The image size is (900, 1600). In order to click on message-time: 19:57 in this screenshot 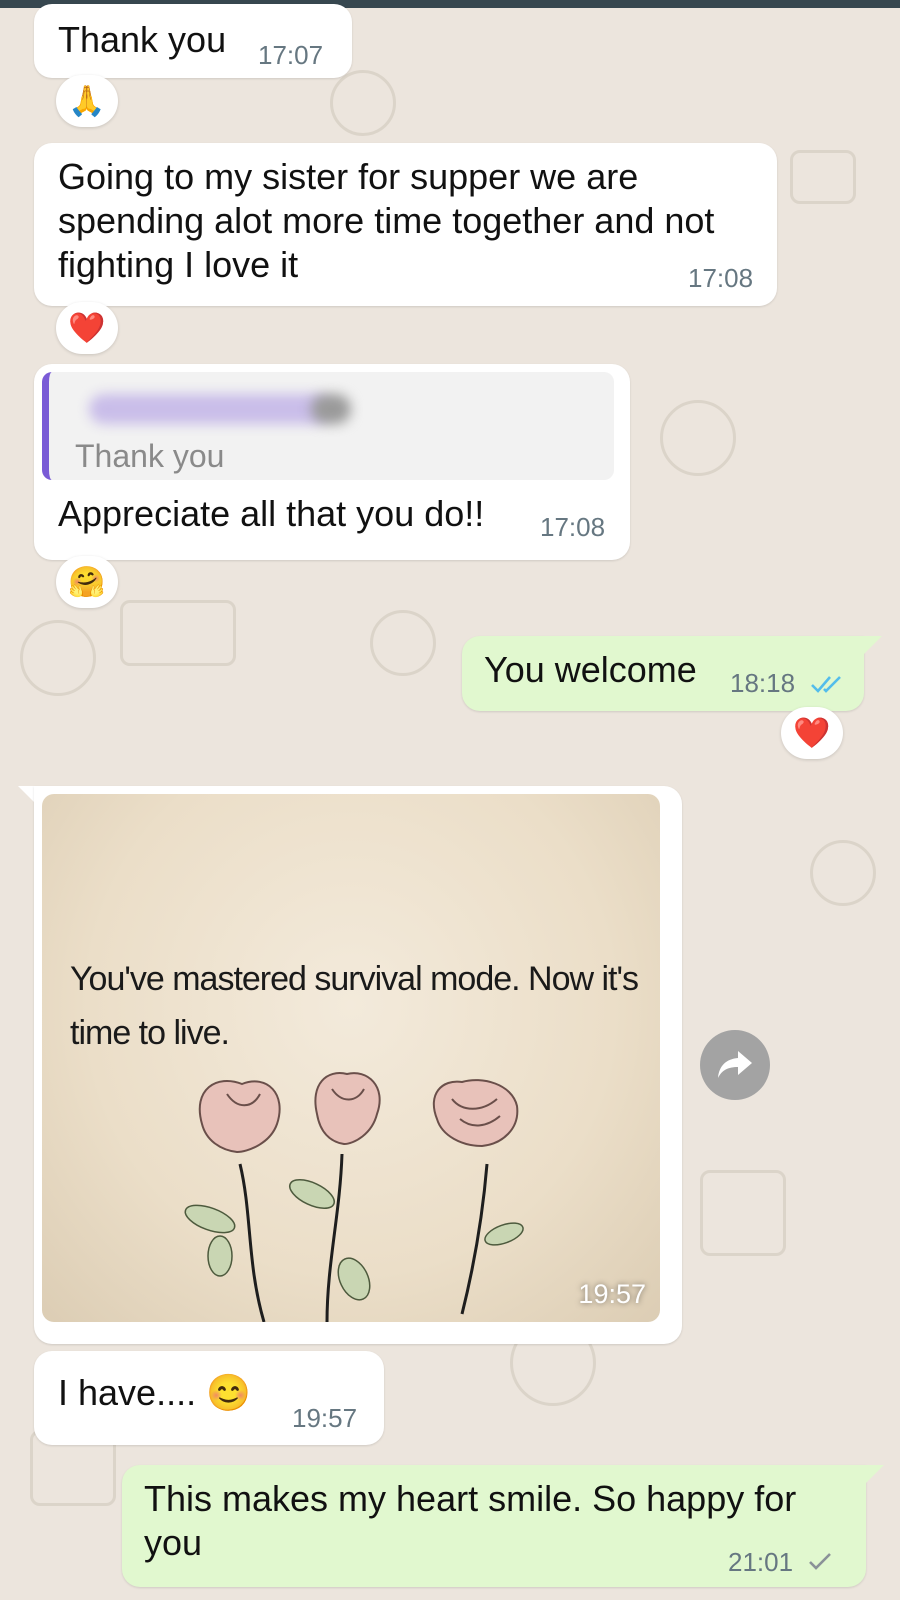, I will do `click(325, 1418)`.